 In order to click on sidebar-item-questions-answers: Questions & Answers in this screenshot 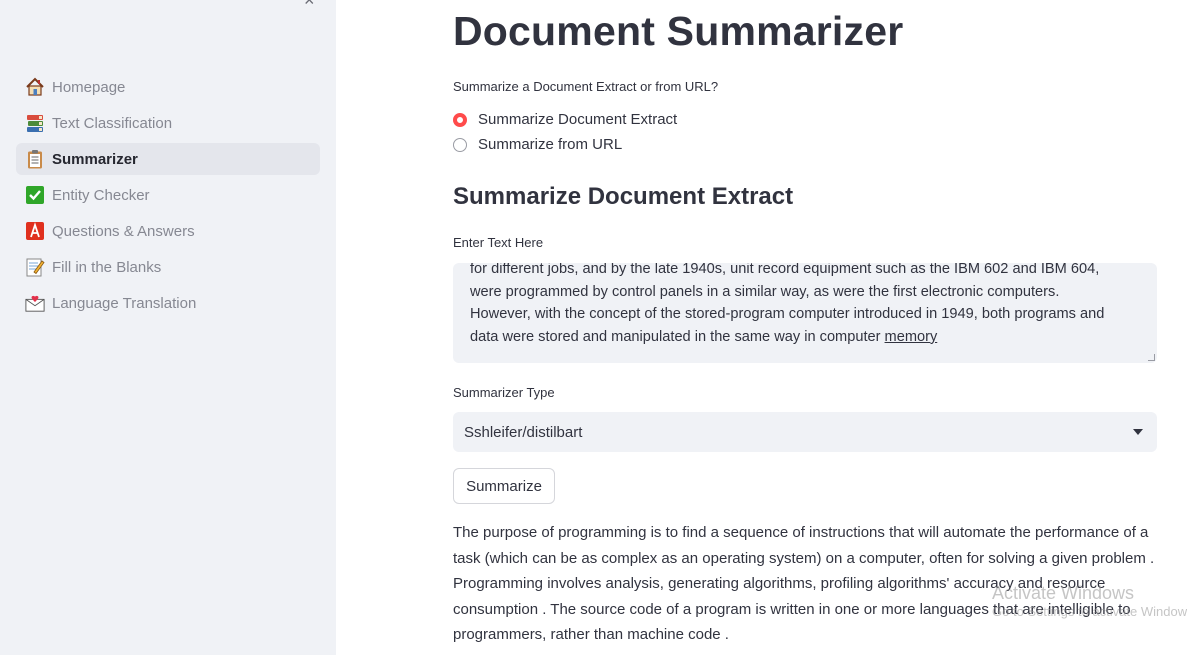, I will do `click(168, 231)`.